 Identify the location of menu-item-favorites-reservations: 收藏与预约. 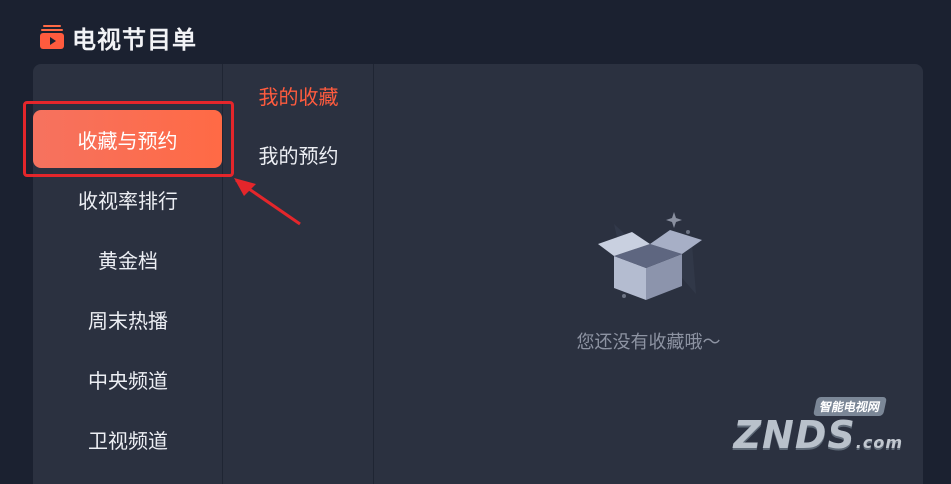
(127, 139).